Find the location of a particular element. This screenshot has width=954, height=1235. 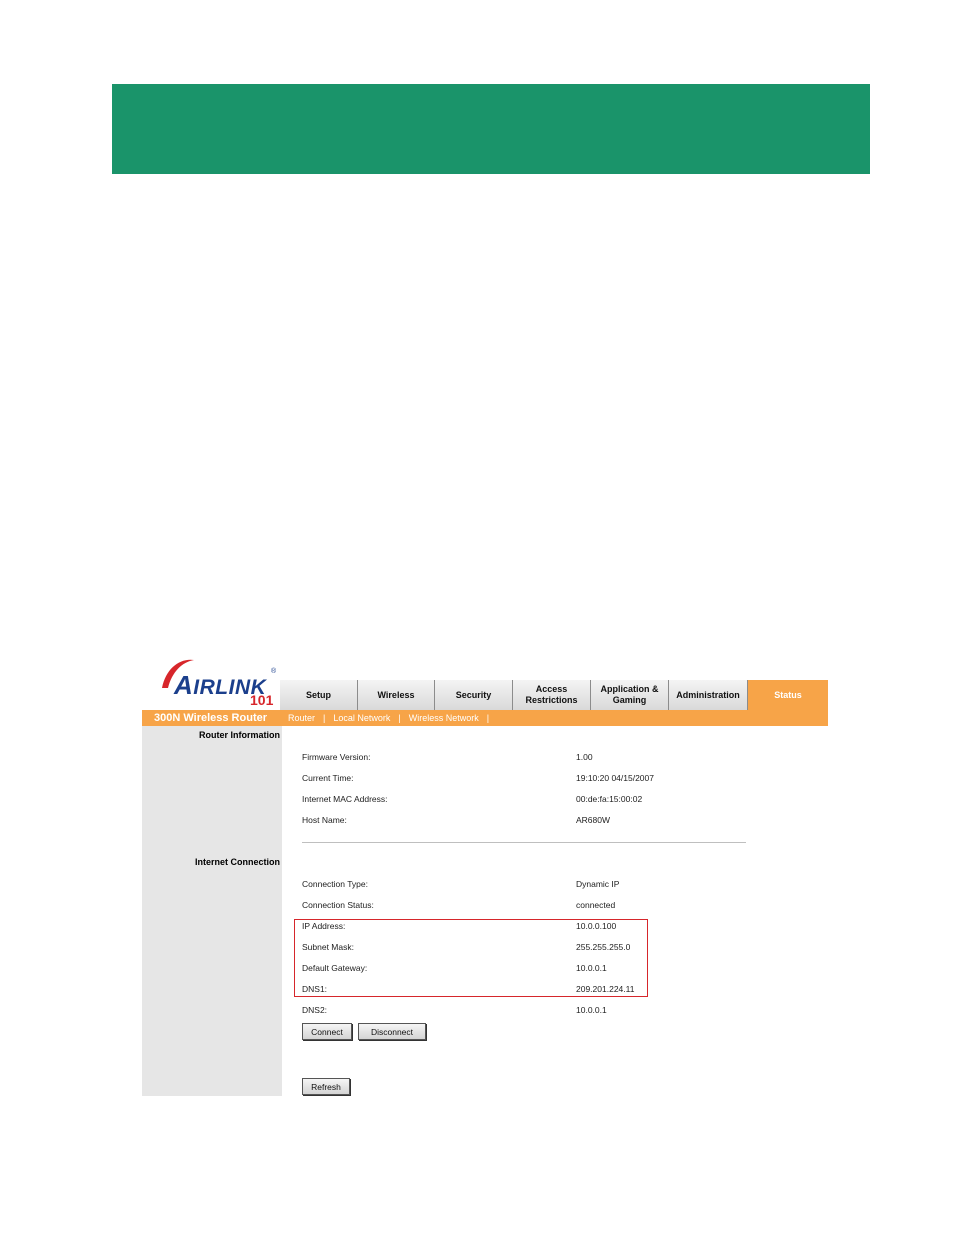

info-row-connection-type: Connection Type: Dynamic IP is located at coordinates (461, 884).